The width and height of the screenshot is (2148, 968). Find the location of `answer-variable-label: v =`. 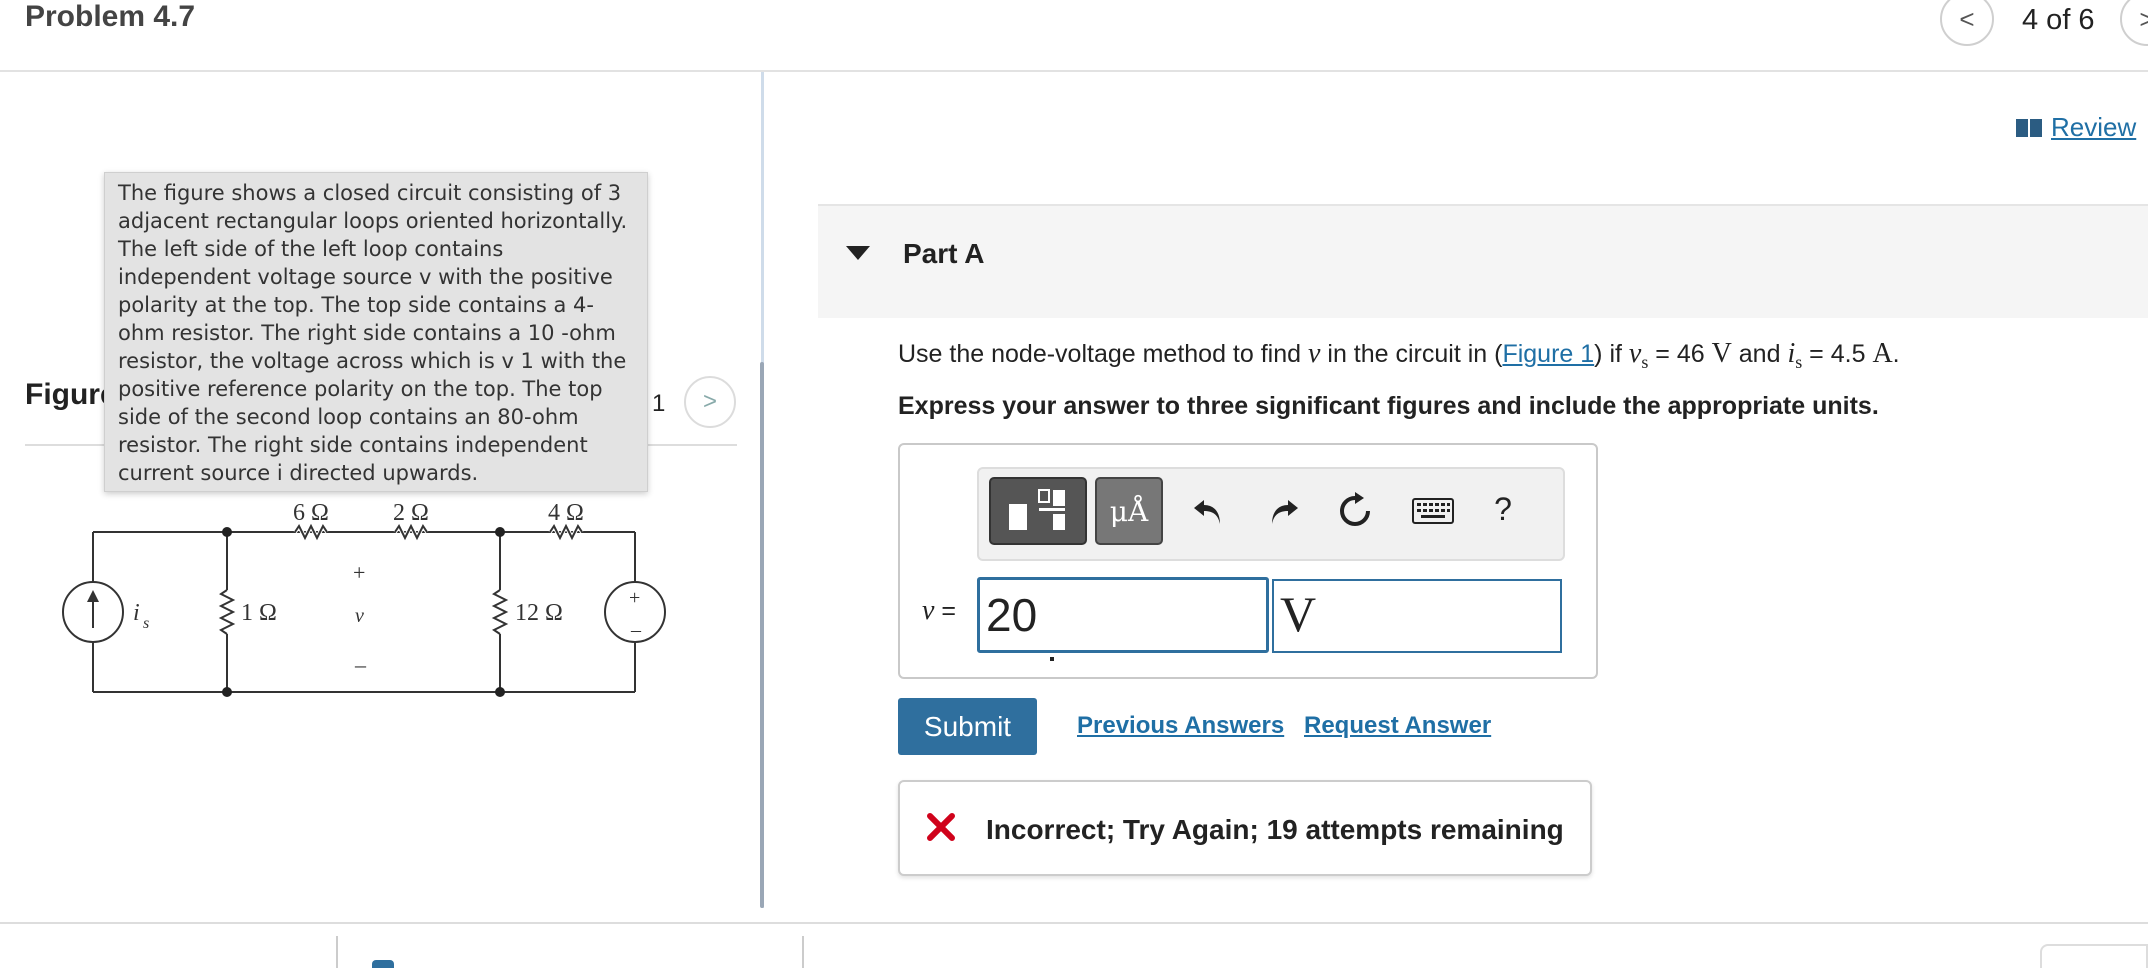

answer-variable-label: v = is located at coordinates (939, 610).